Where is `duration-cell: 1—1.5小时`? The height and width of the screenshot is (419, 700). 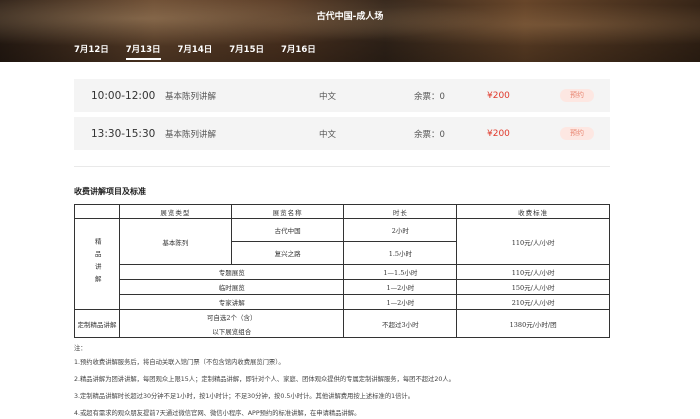
duration-cell: 1—1.5小时 is located at coordinates (400, 272).